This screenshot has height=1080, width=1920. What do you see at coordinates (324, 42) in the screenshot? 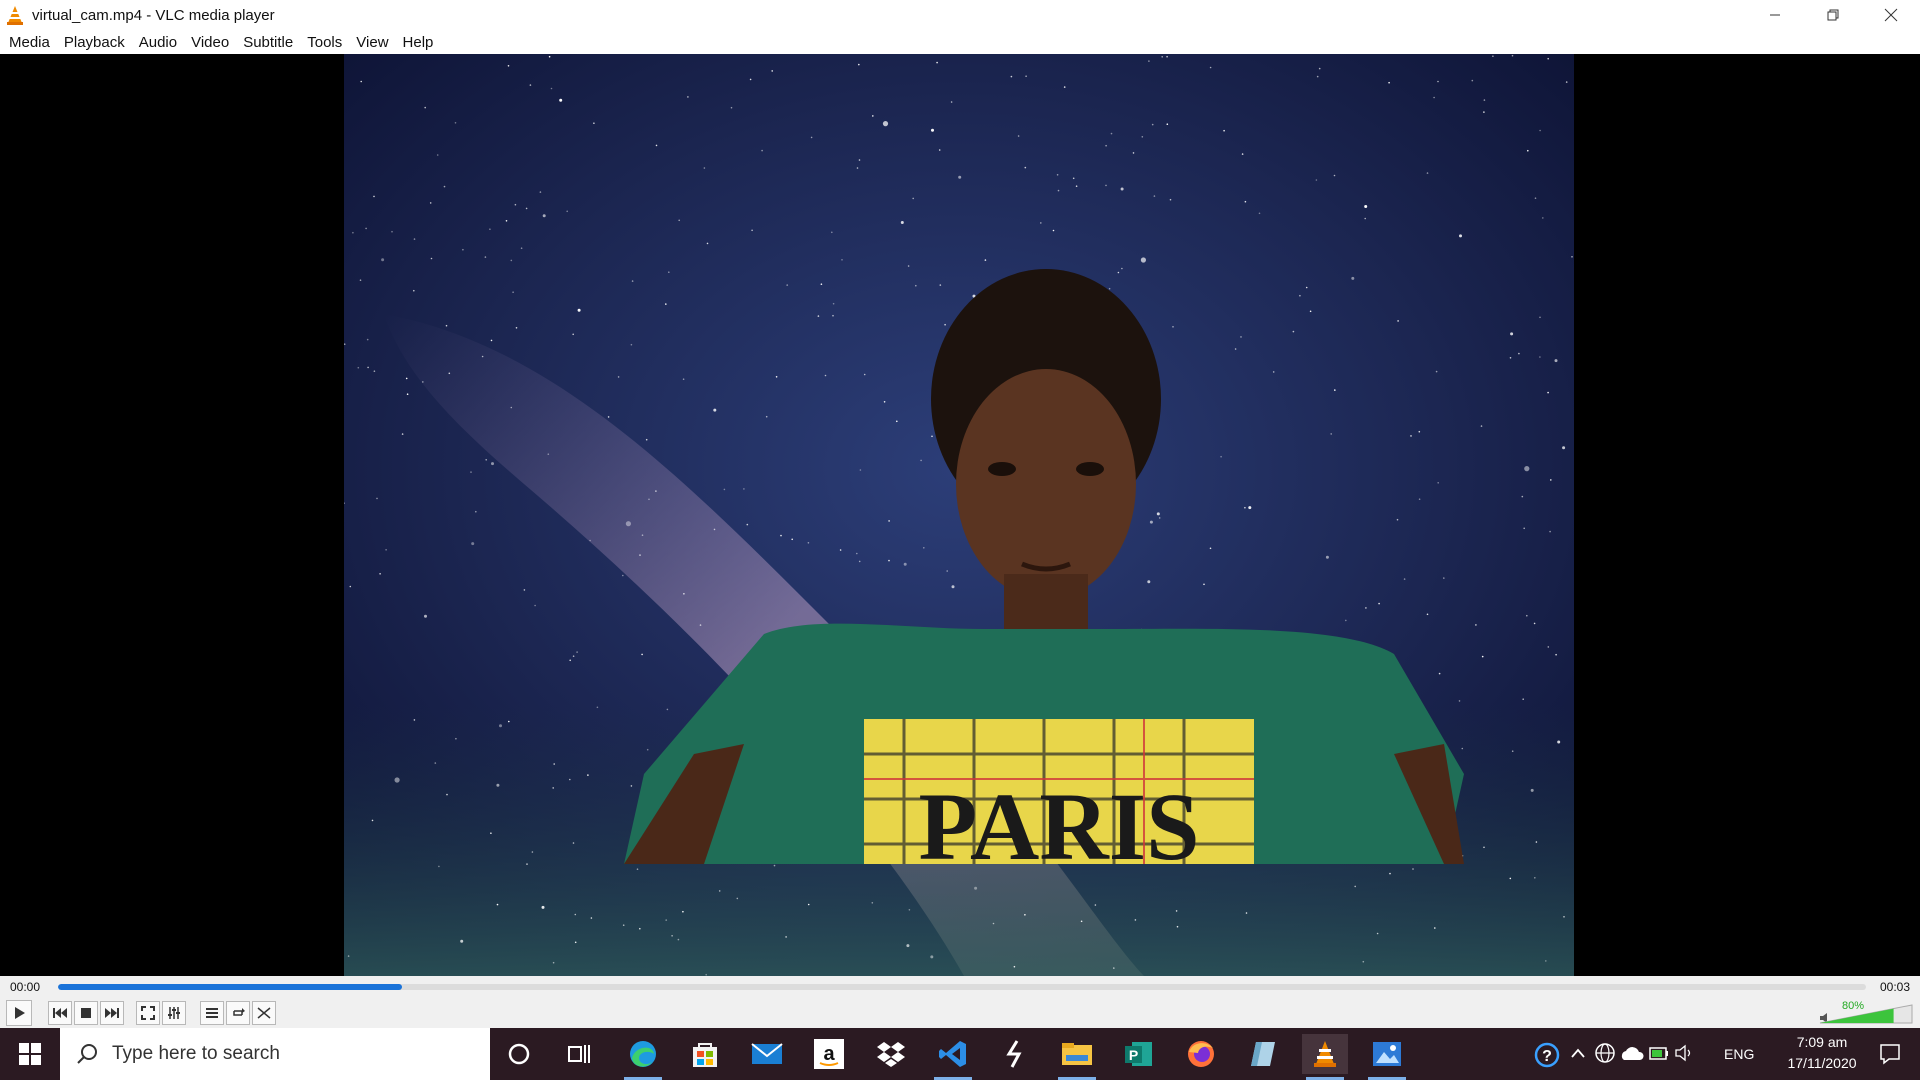
I see `menu-tools: Tools` at bounding box center [324, 42].